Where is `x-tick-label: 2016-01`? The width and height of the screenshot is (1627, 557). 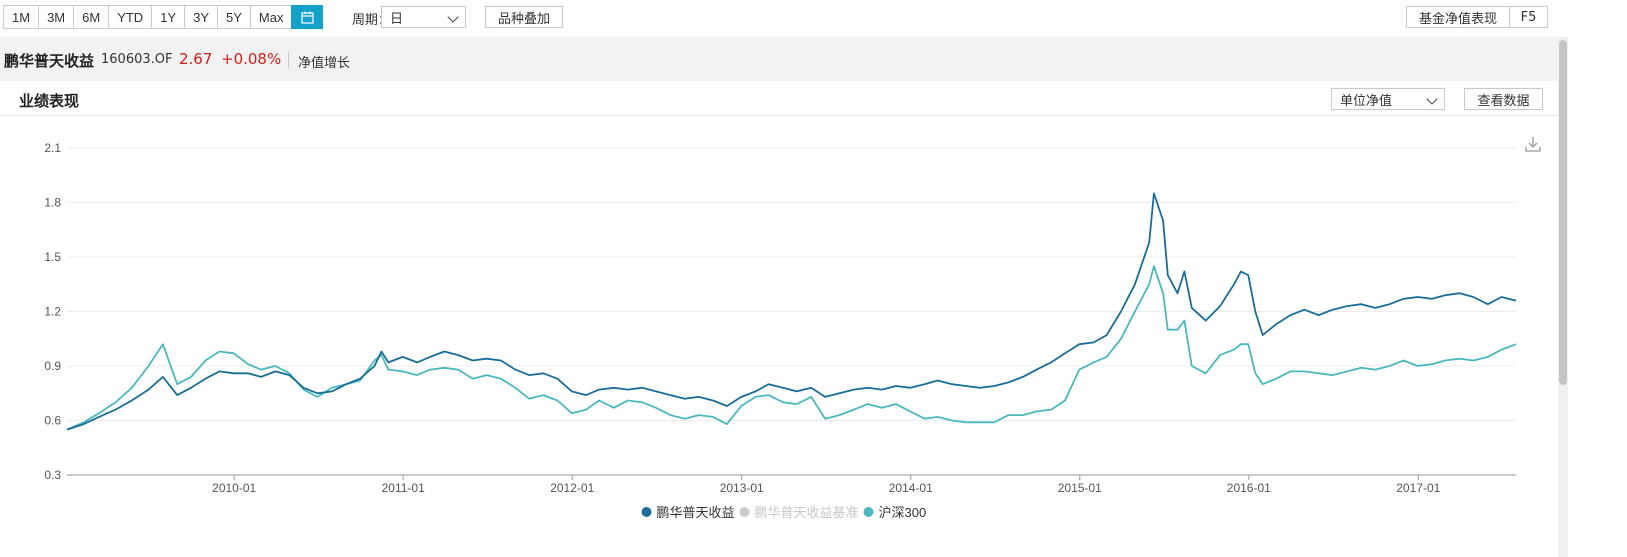
x-tick-label: 2016-01 is located at coordinates (1249, 488).